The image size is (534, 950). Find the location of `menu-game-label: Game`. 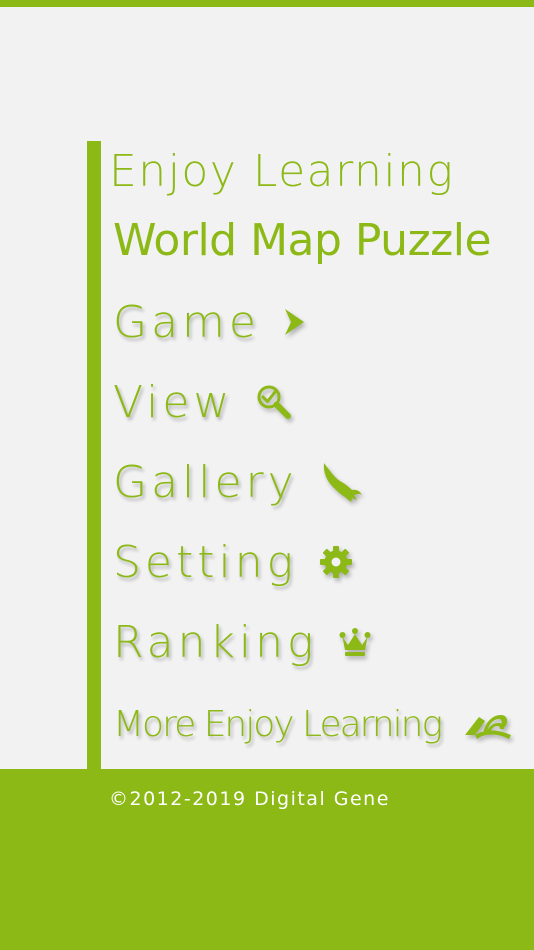

menu-game-label: Game is located at coordinates (186, 322).